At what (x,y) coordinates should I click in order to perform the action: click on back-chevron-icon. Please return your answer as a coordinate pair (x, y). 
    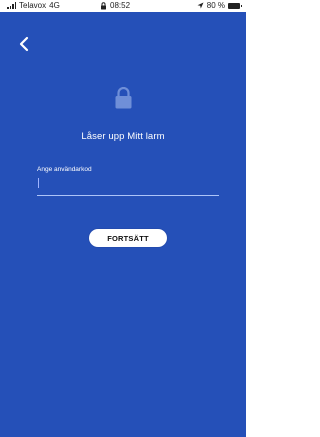
    Looking at the image, I should click on (24, 44).